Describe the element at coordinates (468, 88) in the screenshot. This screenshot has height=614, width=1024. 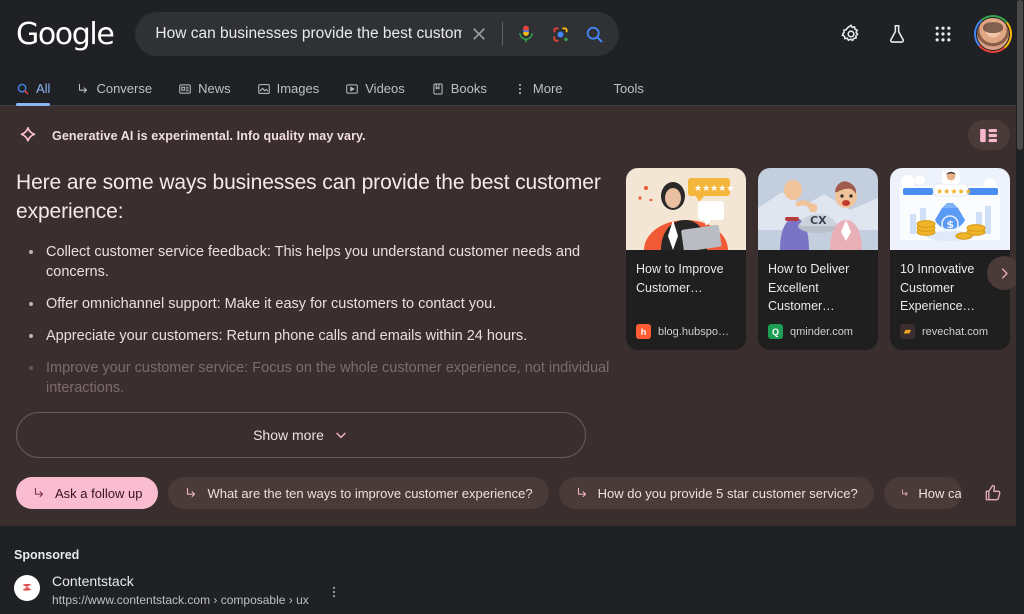
I see `tab-label: Books` at that location.